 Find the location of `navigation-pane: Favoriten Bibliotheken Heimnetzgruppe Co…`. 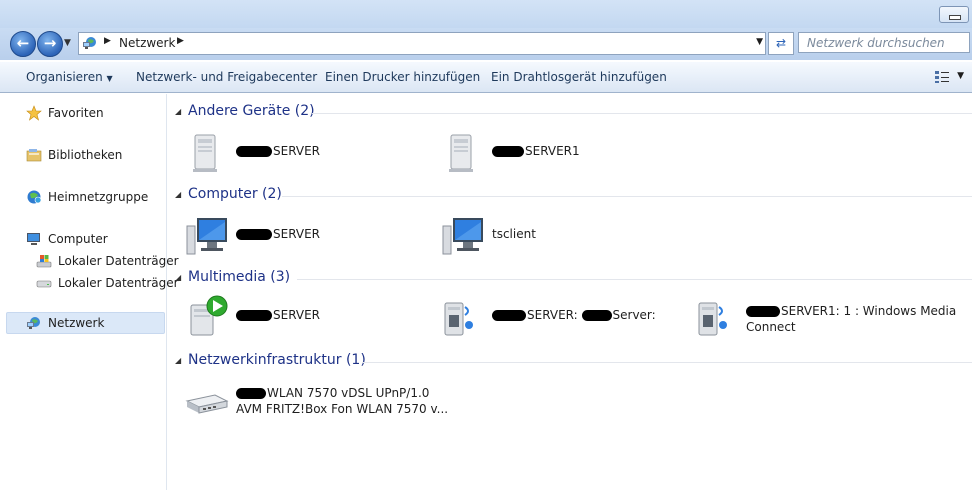

navigation-pane: Favoriten Bibliotheken Heimnetzgruppe Co… is located at coordinates (89, 292).